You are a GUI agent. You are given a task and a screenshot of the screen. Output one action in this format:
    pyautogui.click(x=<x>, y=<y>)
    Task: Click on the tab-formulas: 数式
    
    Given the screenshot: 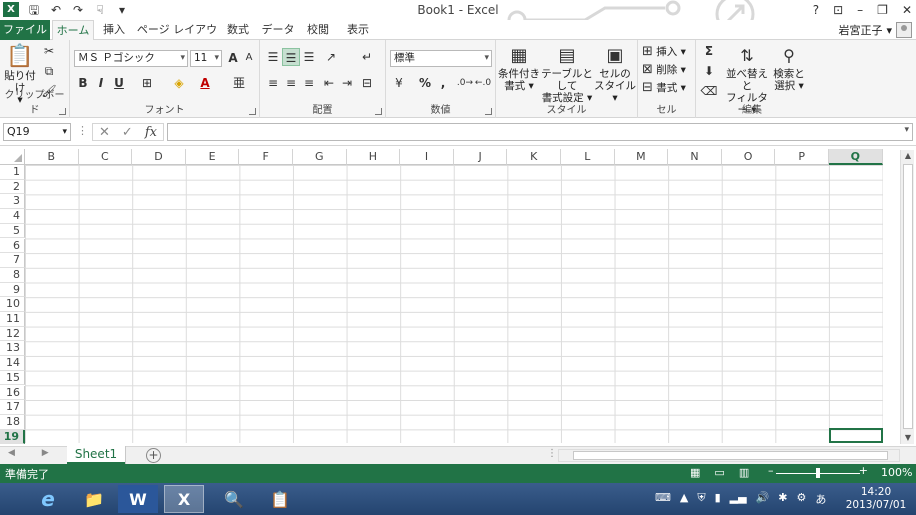 What is the action you would take?
    pyautogui.click(x=238, y=30)
    